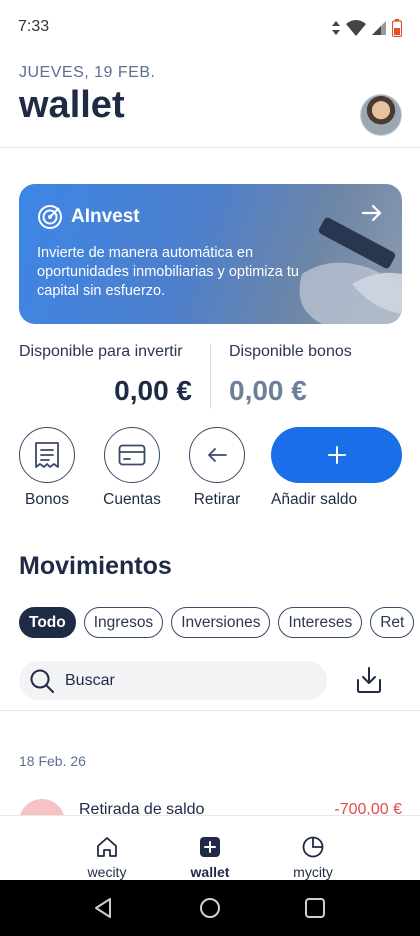 This screenshot has height=936, width=420. Describe the element at coordinates (290, 351) in the screenshot. I see `bonus-label: Disponible bonos` at that location.